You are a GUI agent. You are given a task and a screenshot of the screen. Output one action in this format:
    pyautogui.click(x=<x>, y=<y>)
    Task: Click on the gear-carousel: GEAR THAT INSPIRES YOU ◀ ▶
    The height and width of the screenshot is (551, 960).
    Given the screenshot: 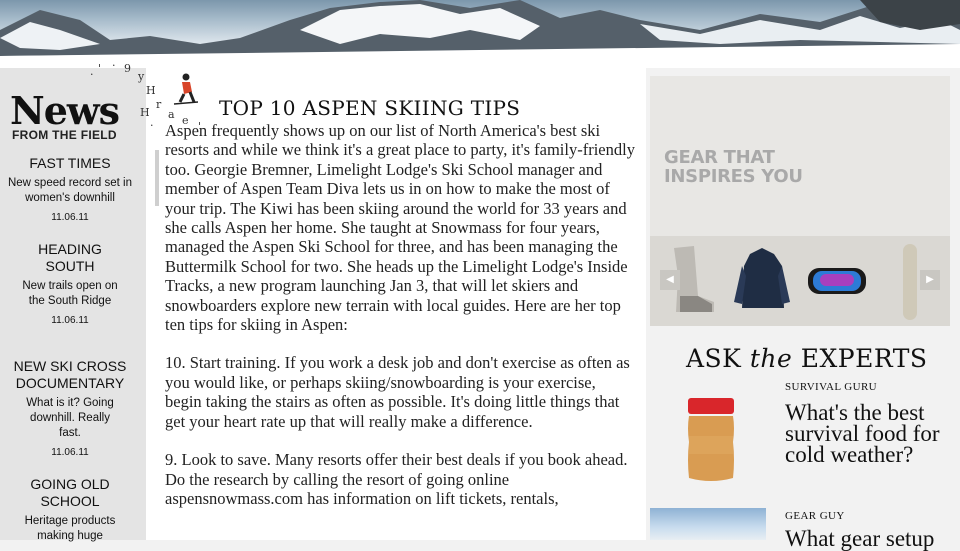 What is the action you would take?
    pyautogui.click(x=800, y=201)
    